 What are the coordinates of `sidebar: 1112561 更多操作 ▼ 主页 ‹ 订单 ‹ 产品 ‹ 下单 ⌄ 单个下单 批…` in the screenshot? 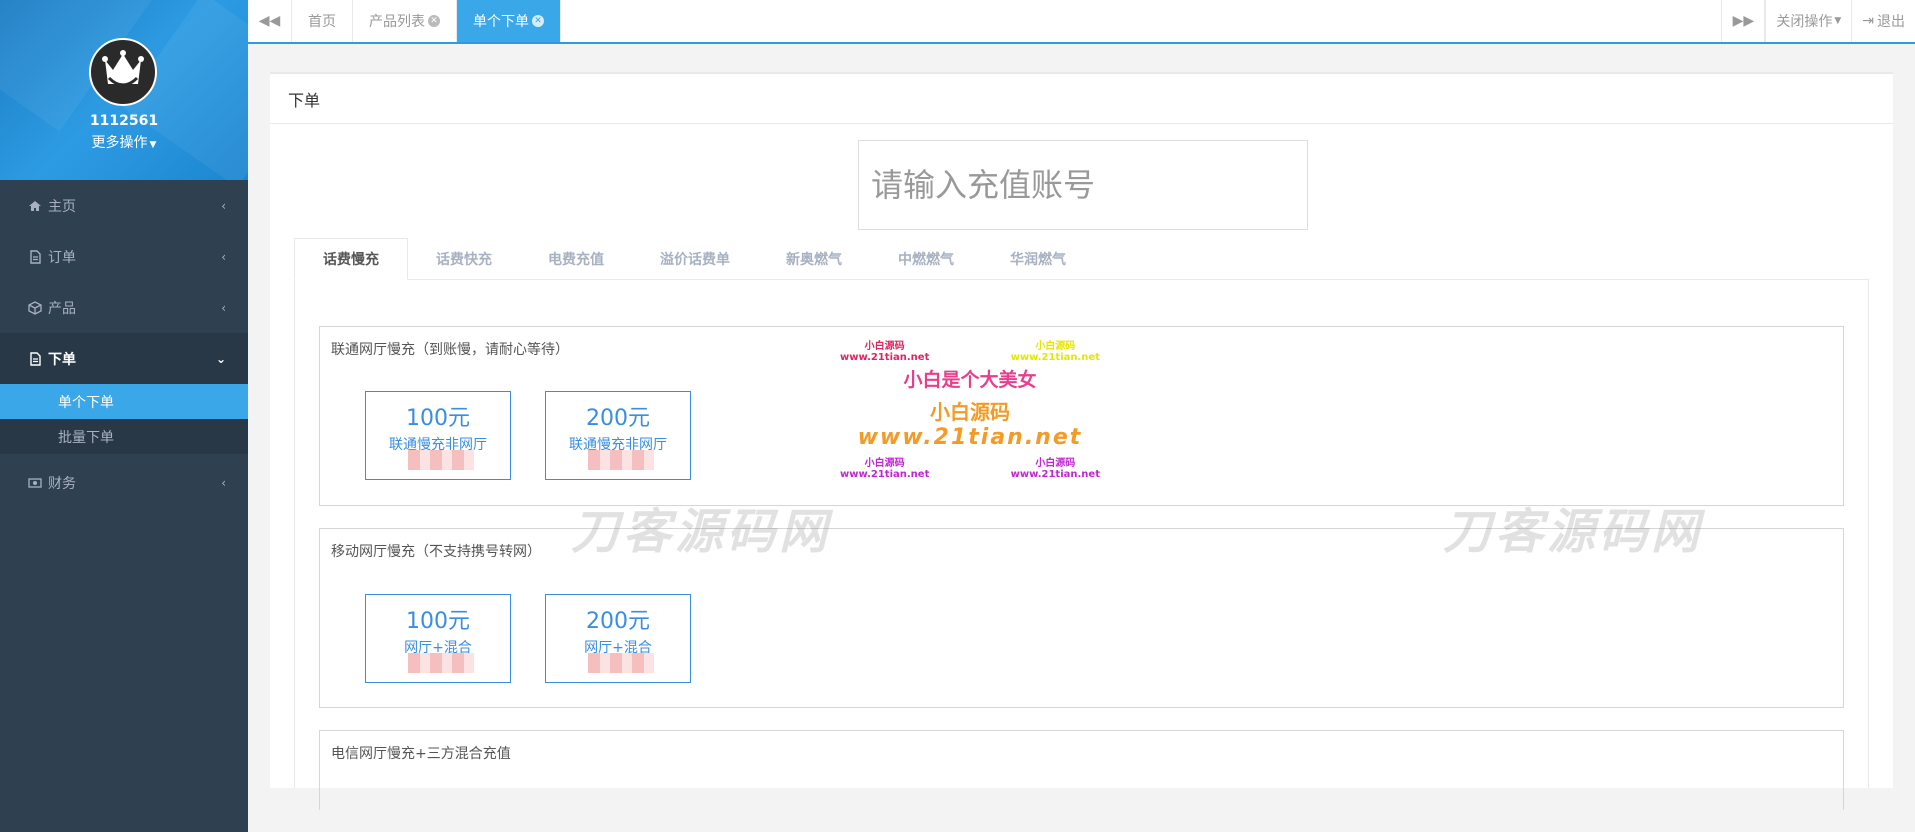 It's located at (124, 416).